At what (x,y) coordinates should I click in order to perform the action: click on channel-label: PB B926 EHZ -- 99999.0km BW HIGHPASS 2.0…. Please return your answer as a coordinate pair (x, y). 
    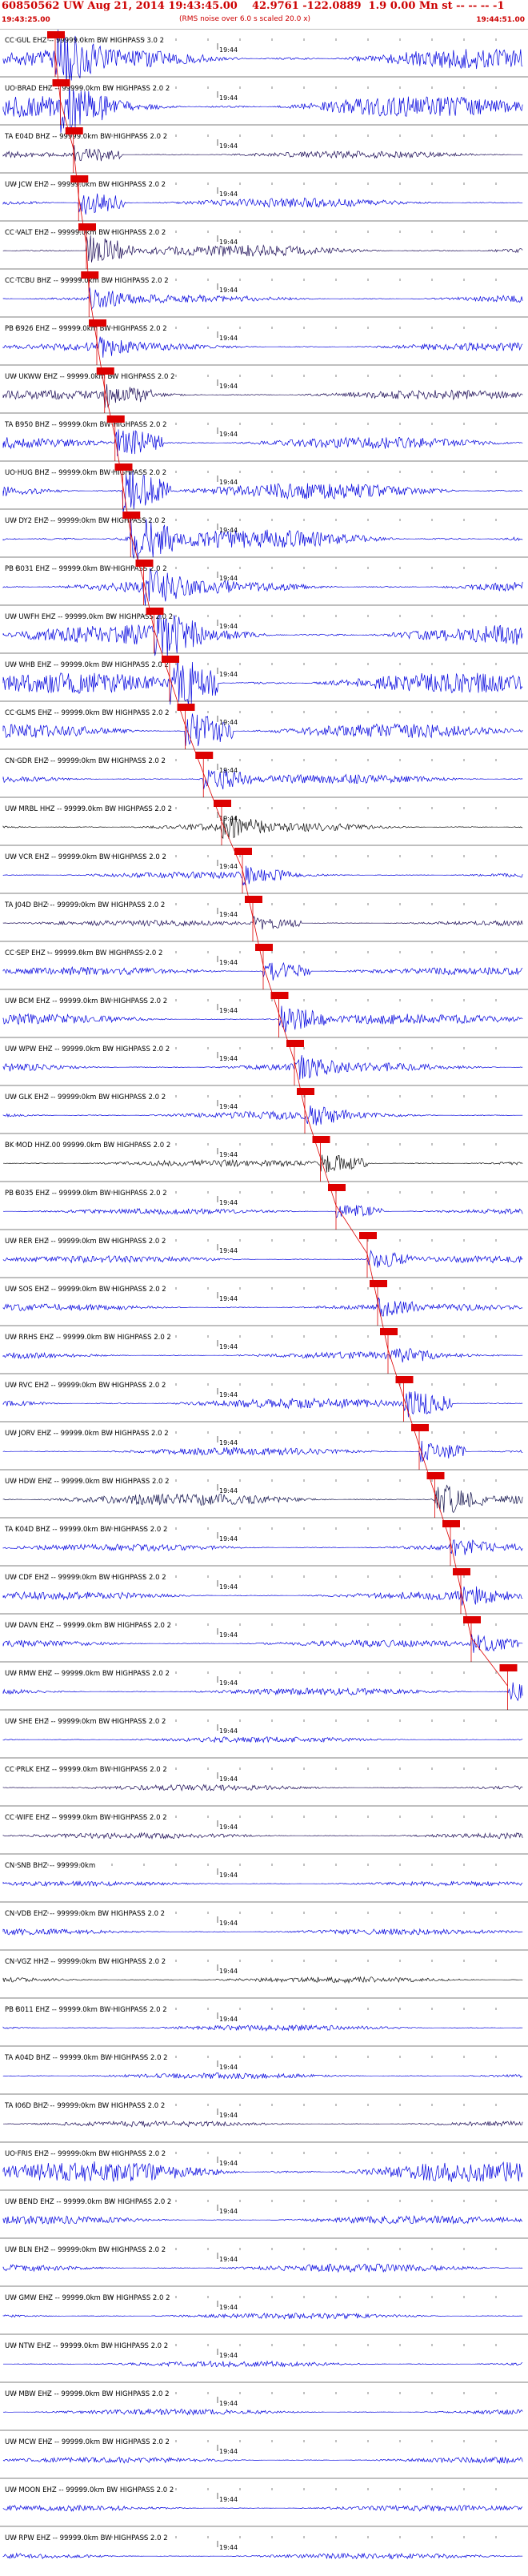
    Looking at the image, I should click on (86, 329).